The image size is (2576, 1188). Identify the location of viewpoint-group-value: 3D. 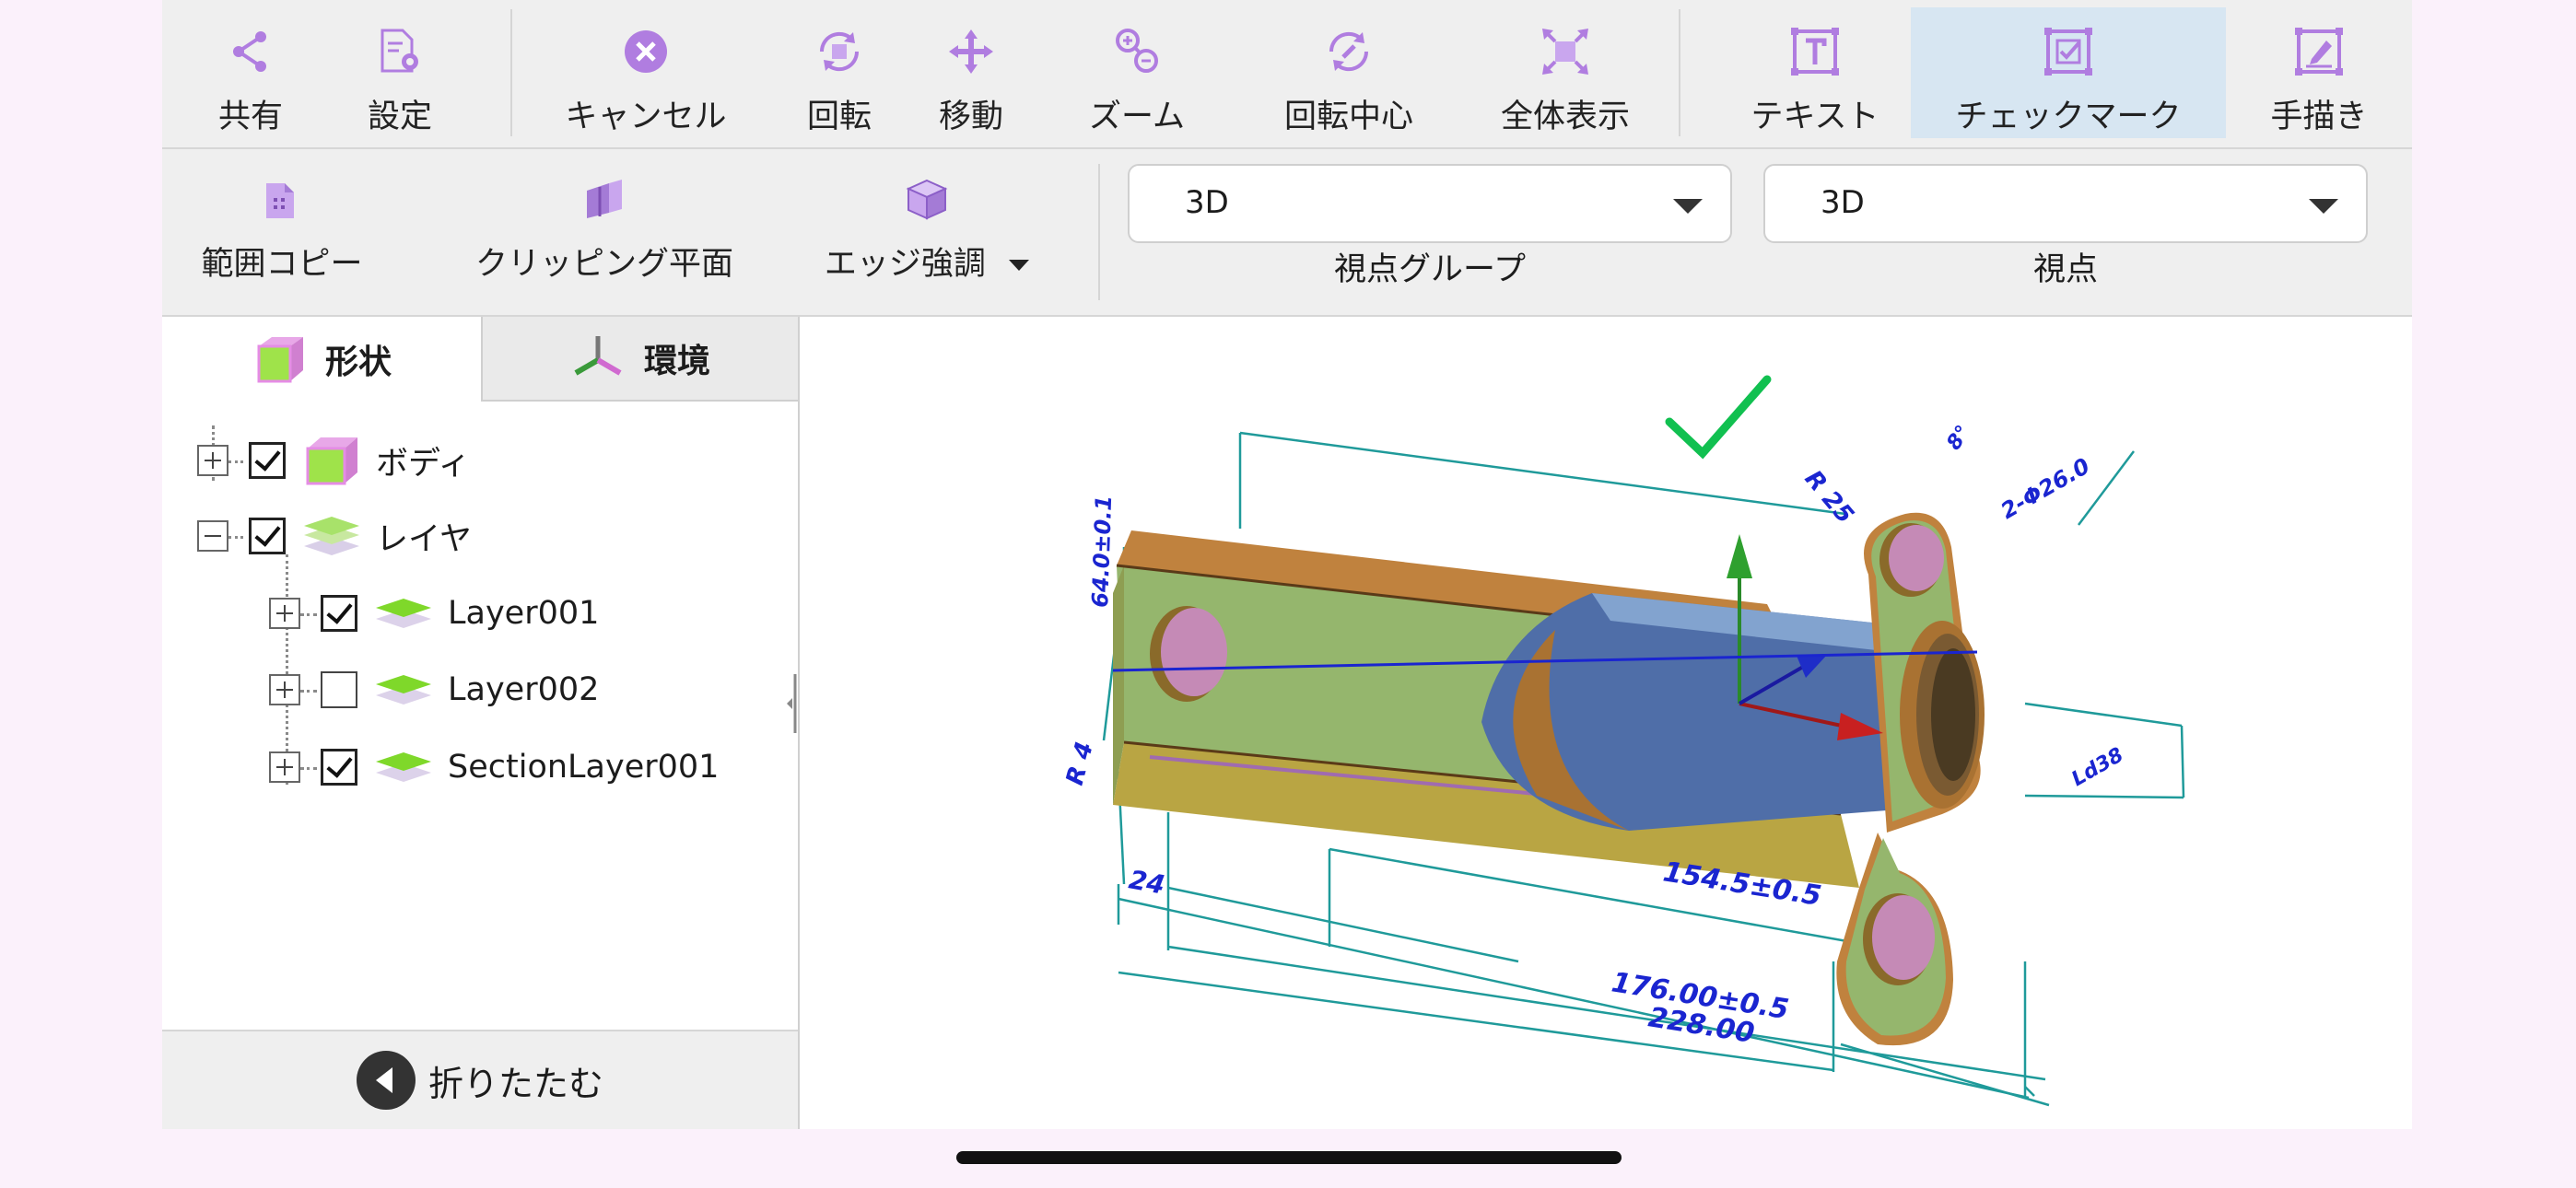
(1207, 202).